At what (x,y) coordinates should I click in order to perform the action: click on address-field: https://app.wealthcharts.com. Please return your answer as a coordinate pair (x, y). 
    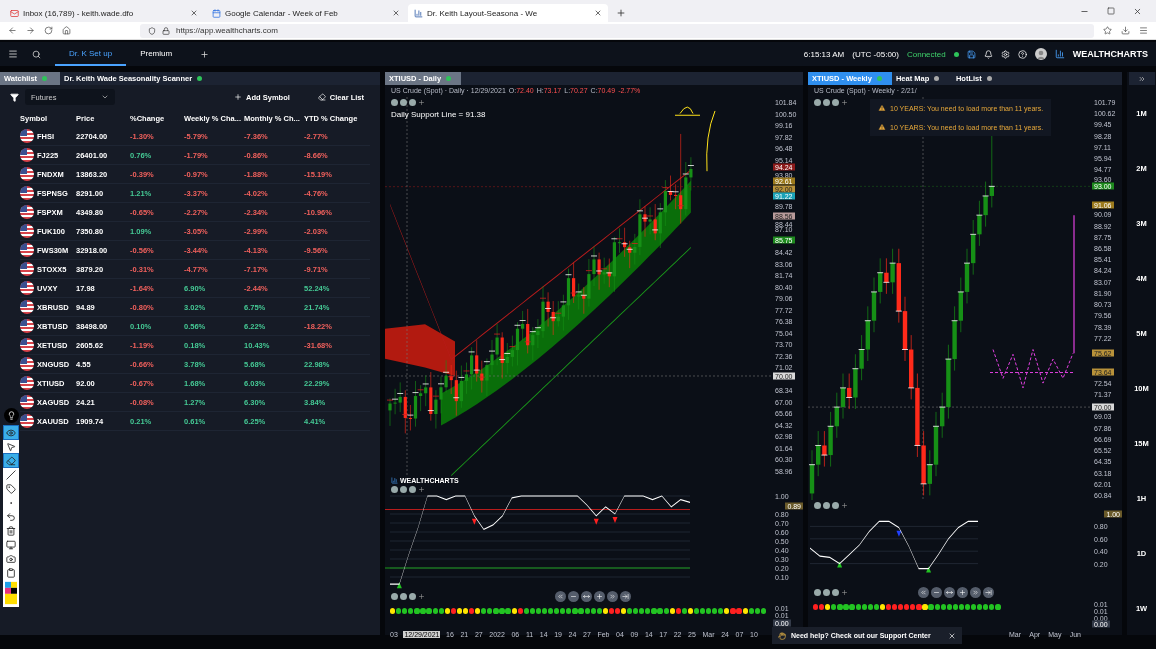
    Looking at the image, I should click on (617, 30).